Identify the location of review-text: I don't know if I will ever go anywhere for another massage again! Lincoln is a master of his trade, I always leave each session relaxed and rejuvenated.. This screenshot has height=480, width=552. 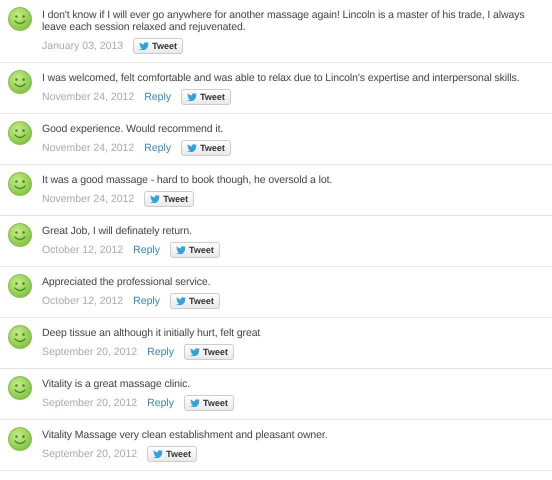
(284, 21).